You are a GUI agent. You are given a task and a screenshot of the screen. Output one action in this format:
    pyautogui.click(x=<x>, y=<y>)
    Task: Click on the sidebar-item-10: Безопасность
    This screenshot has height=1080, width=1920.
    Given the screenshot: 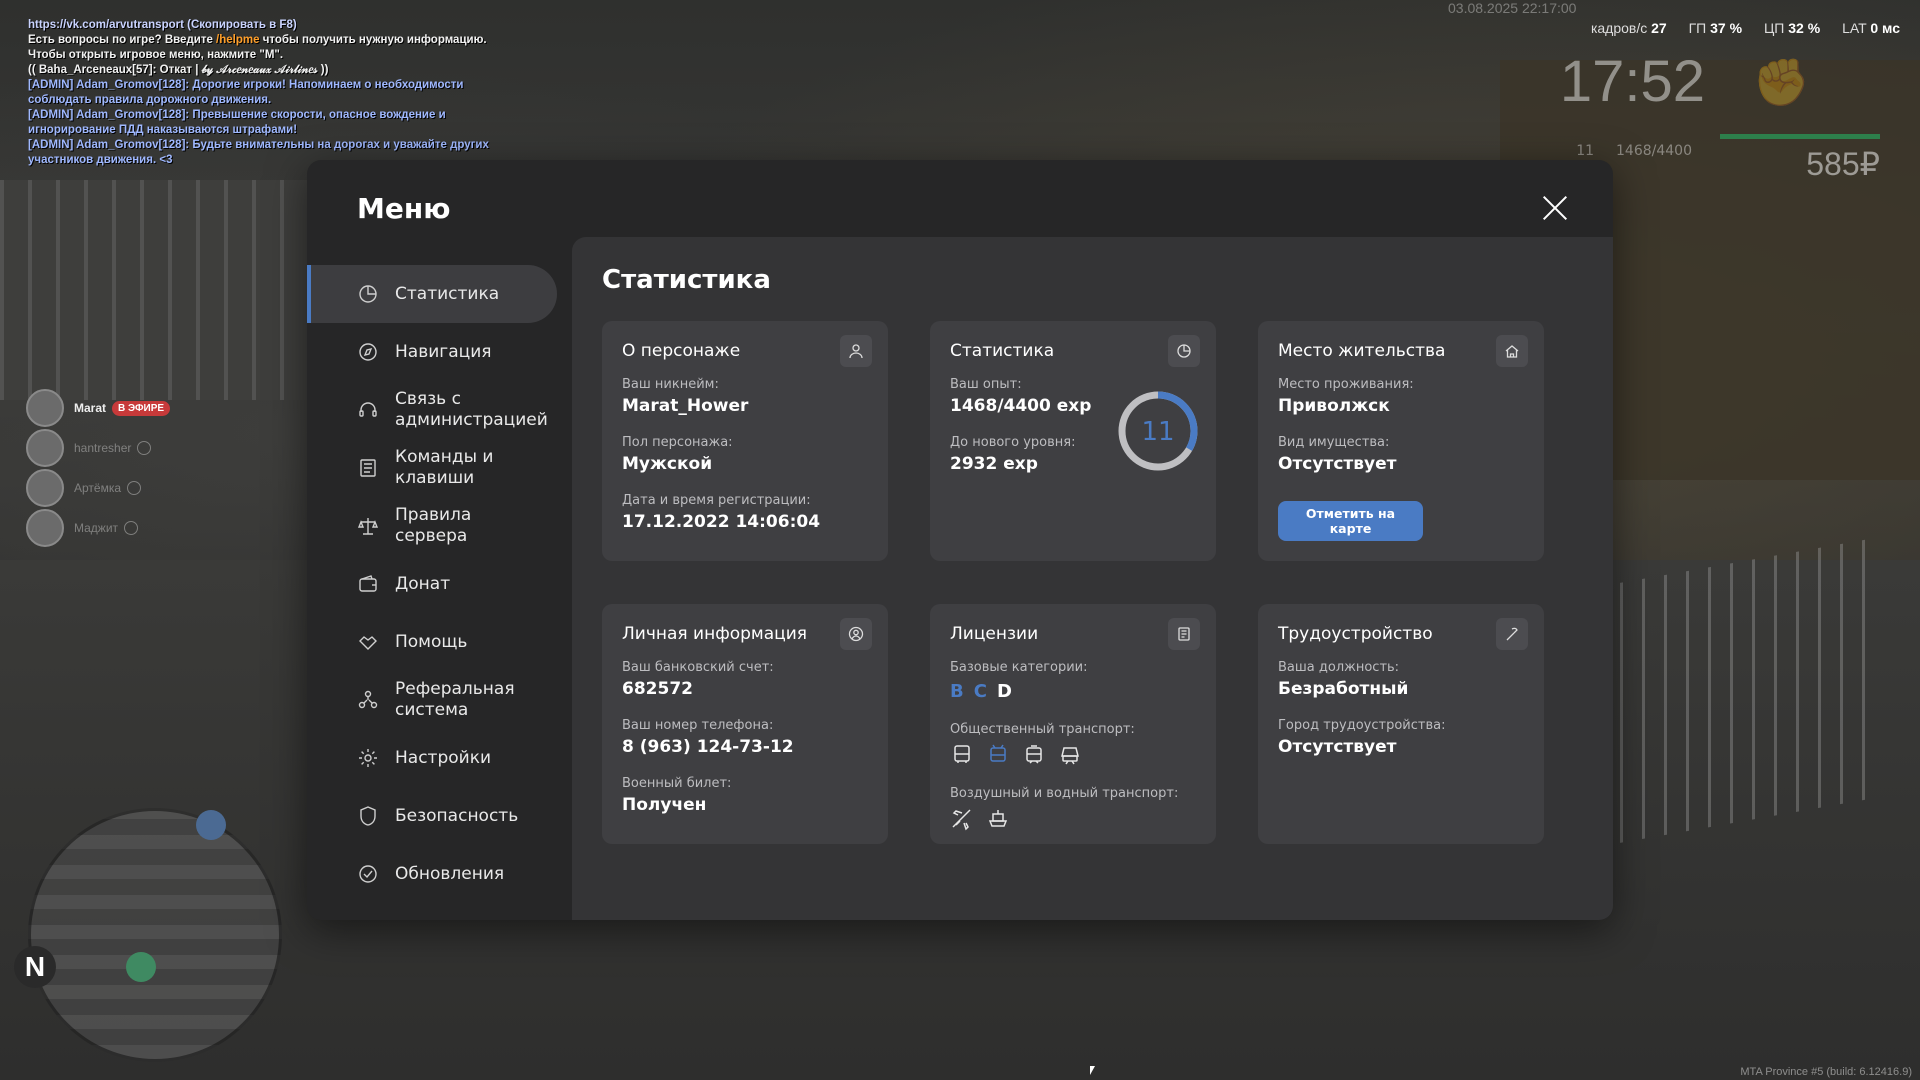 What is the action you would take?
    pyautogui.click(x=439, y=816)
    